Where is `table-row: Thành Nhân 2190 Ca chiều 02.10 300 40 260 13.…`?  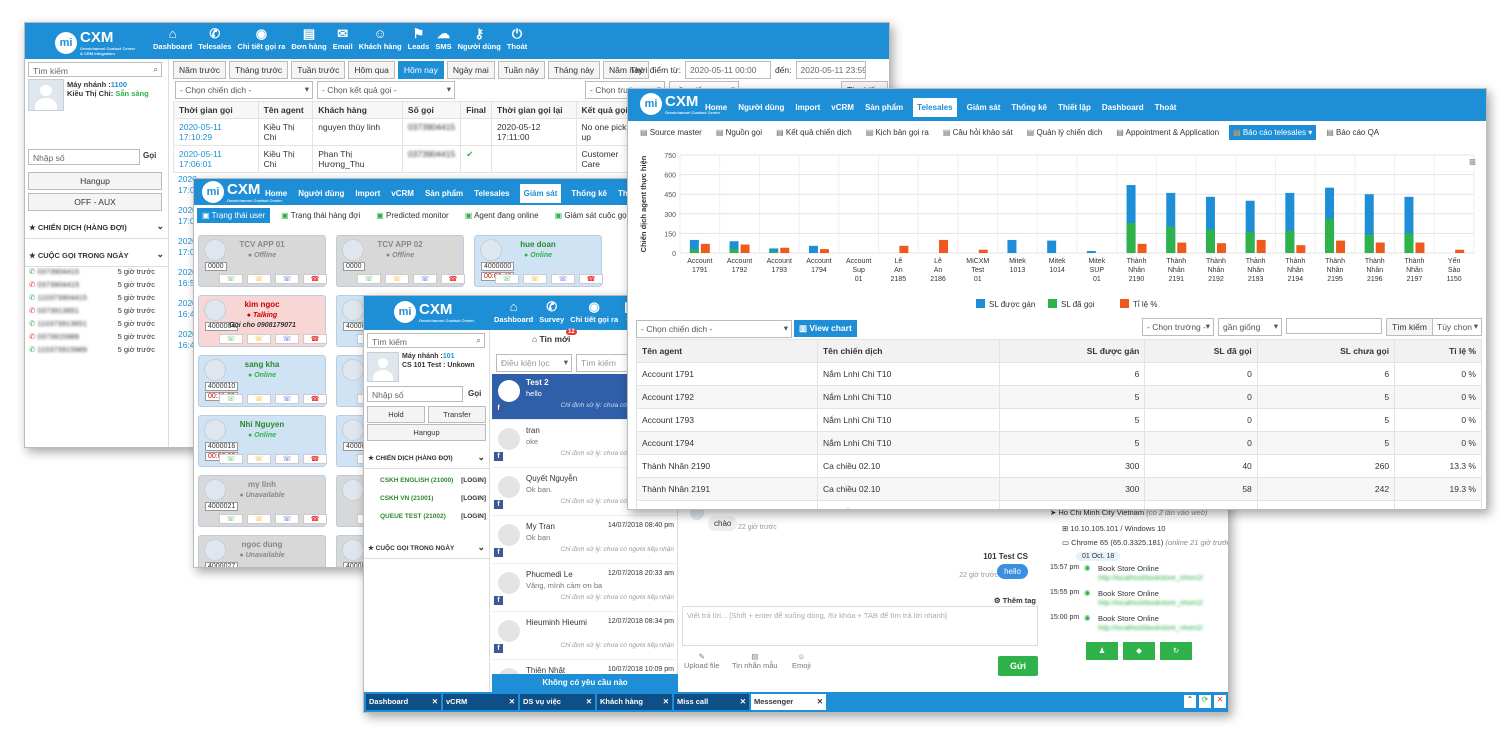 table-row: Thành Nhân 2190 Ca chiều 02.10 300 40 260 13.… is located at coordinates (1059, 466).